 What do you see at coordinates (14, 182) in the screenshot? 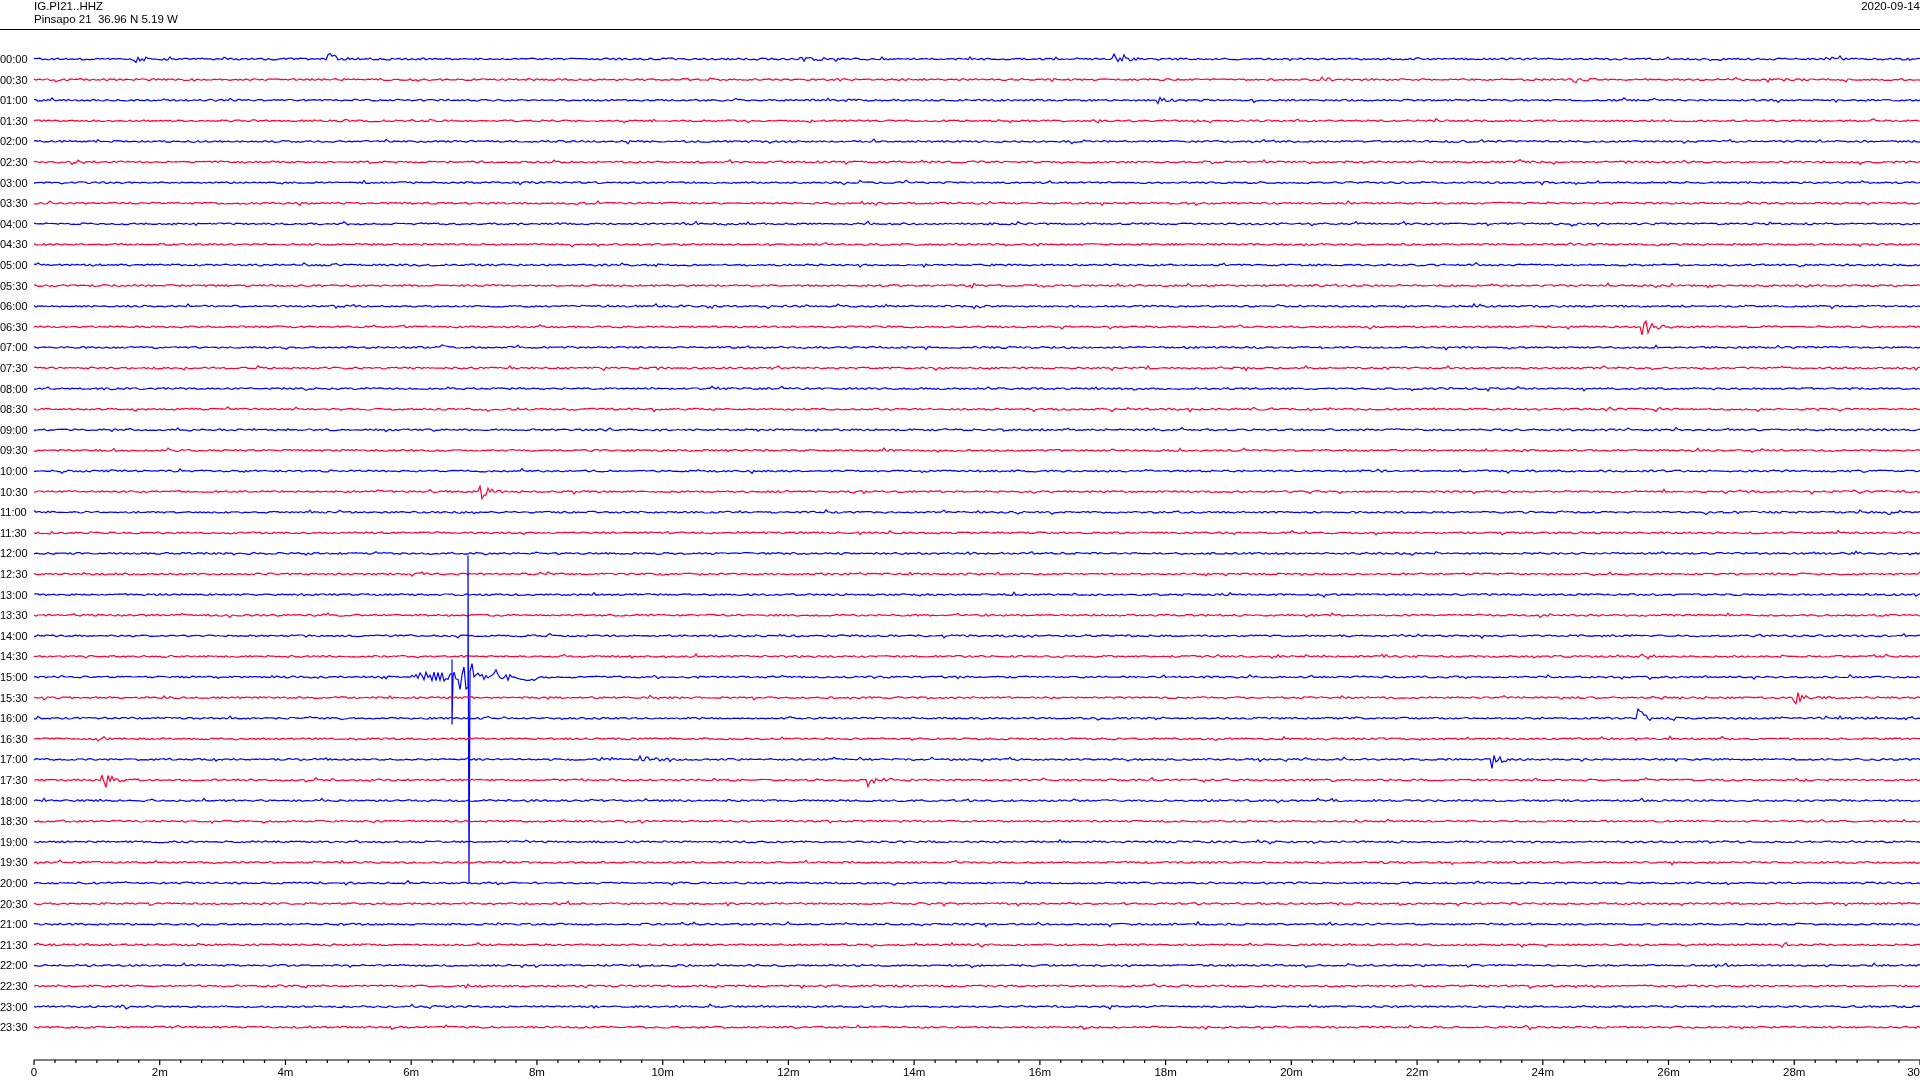
I see `time-label: 03:00` at bounding box center [14, 182].